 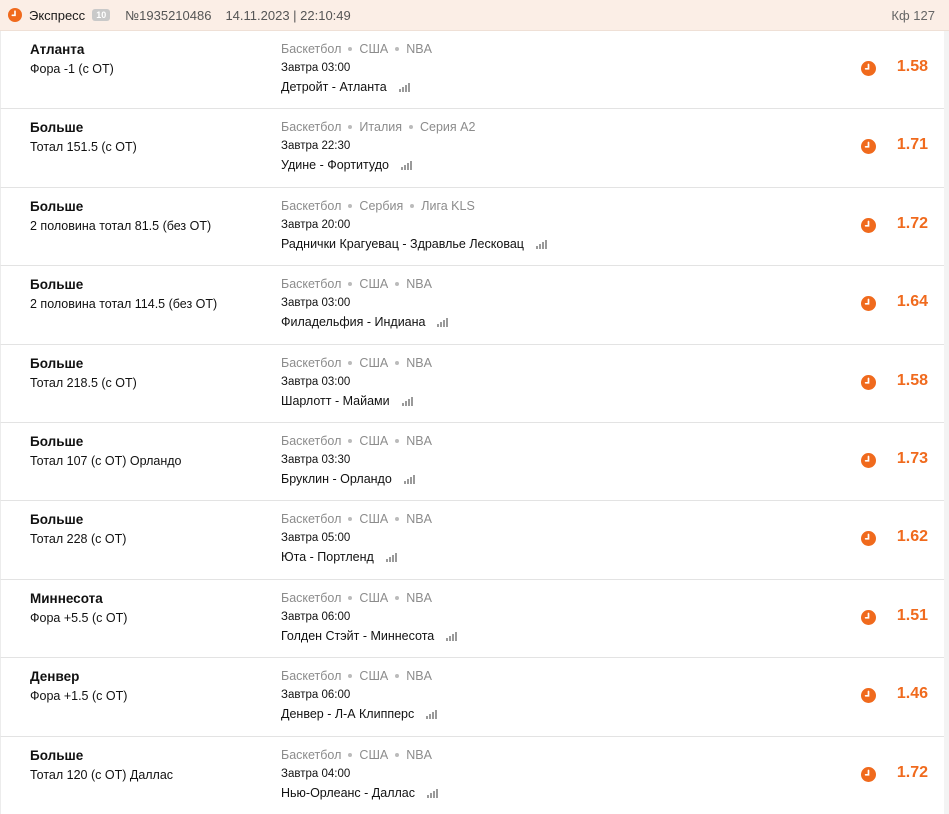 What do you see at coordinates (353, 322) in the screenshot?
I see `match-name: Филадельфия - Индиана` at bounding box center [353, 322].